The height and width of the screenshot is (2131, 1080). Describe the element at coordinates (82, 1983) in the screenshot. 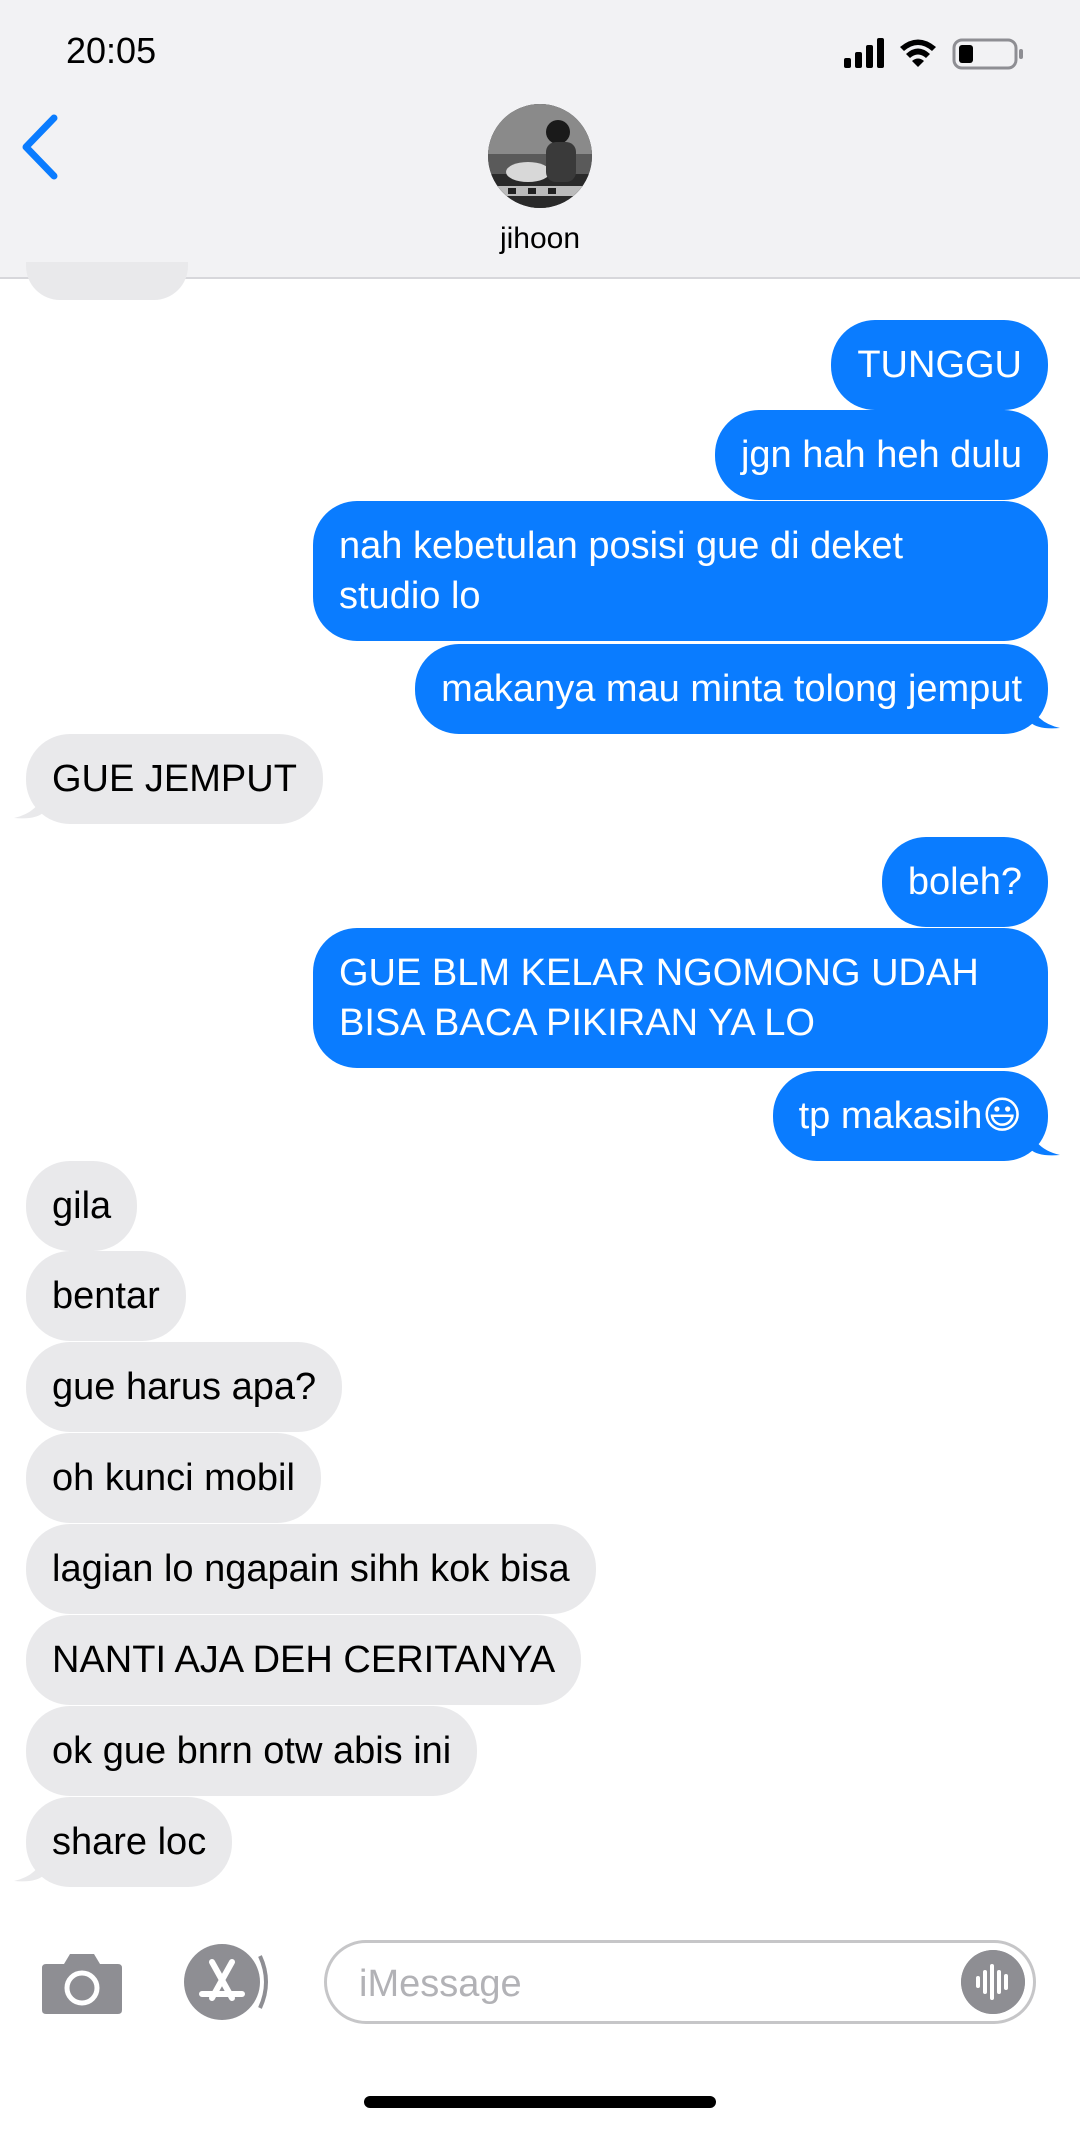

I see `camera-icon` at that location.